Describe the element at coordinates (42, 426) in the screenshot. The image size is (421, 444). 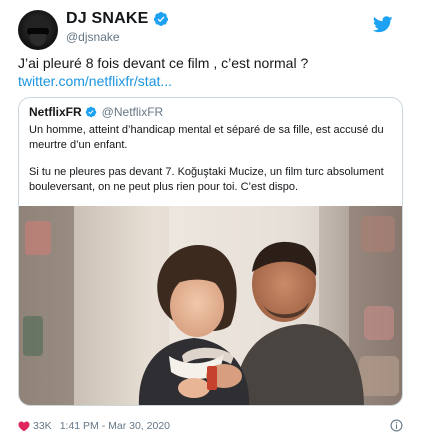
I see `like-count: 33K` at that location.